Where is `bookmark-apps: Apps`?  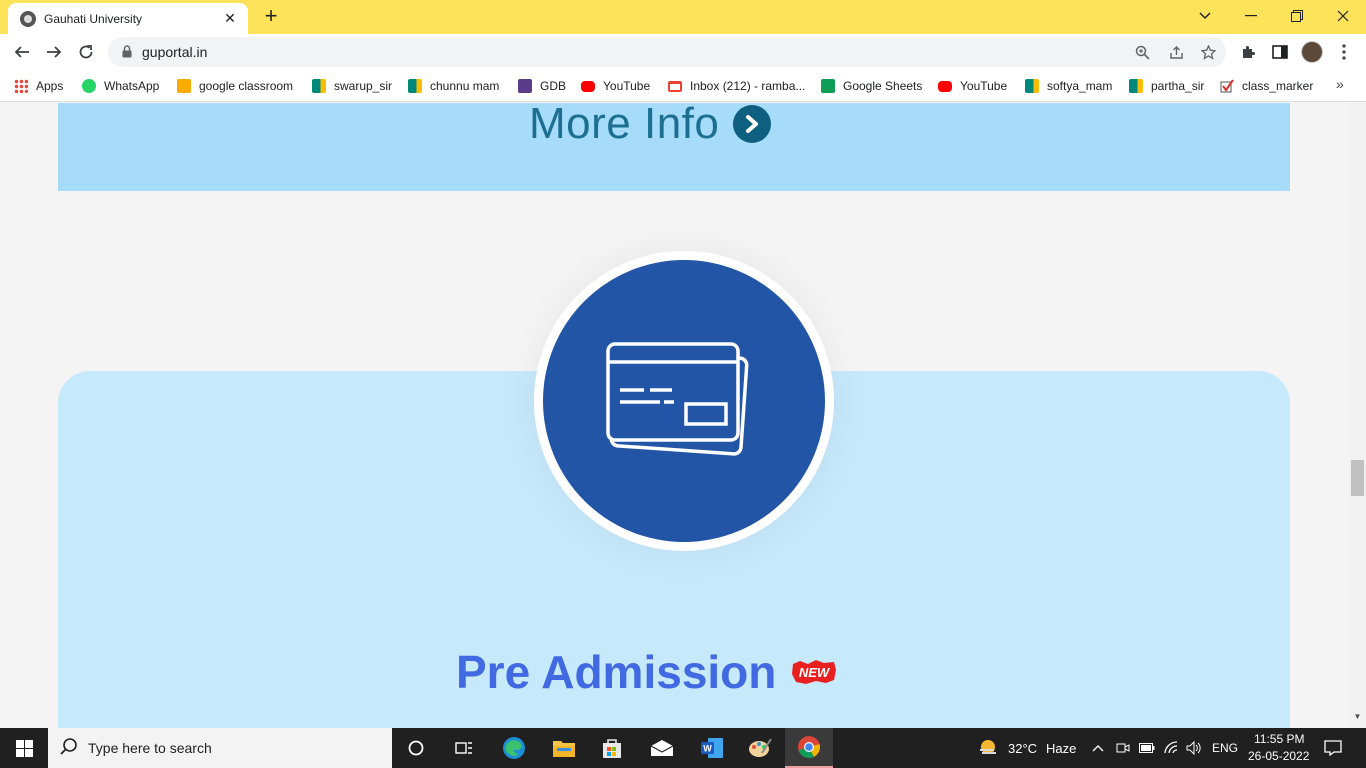 bookmark-apps: Apps is located at coordinates (38, 86).